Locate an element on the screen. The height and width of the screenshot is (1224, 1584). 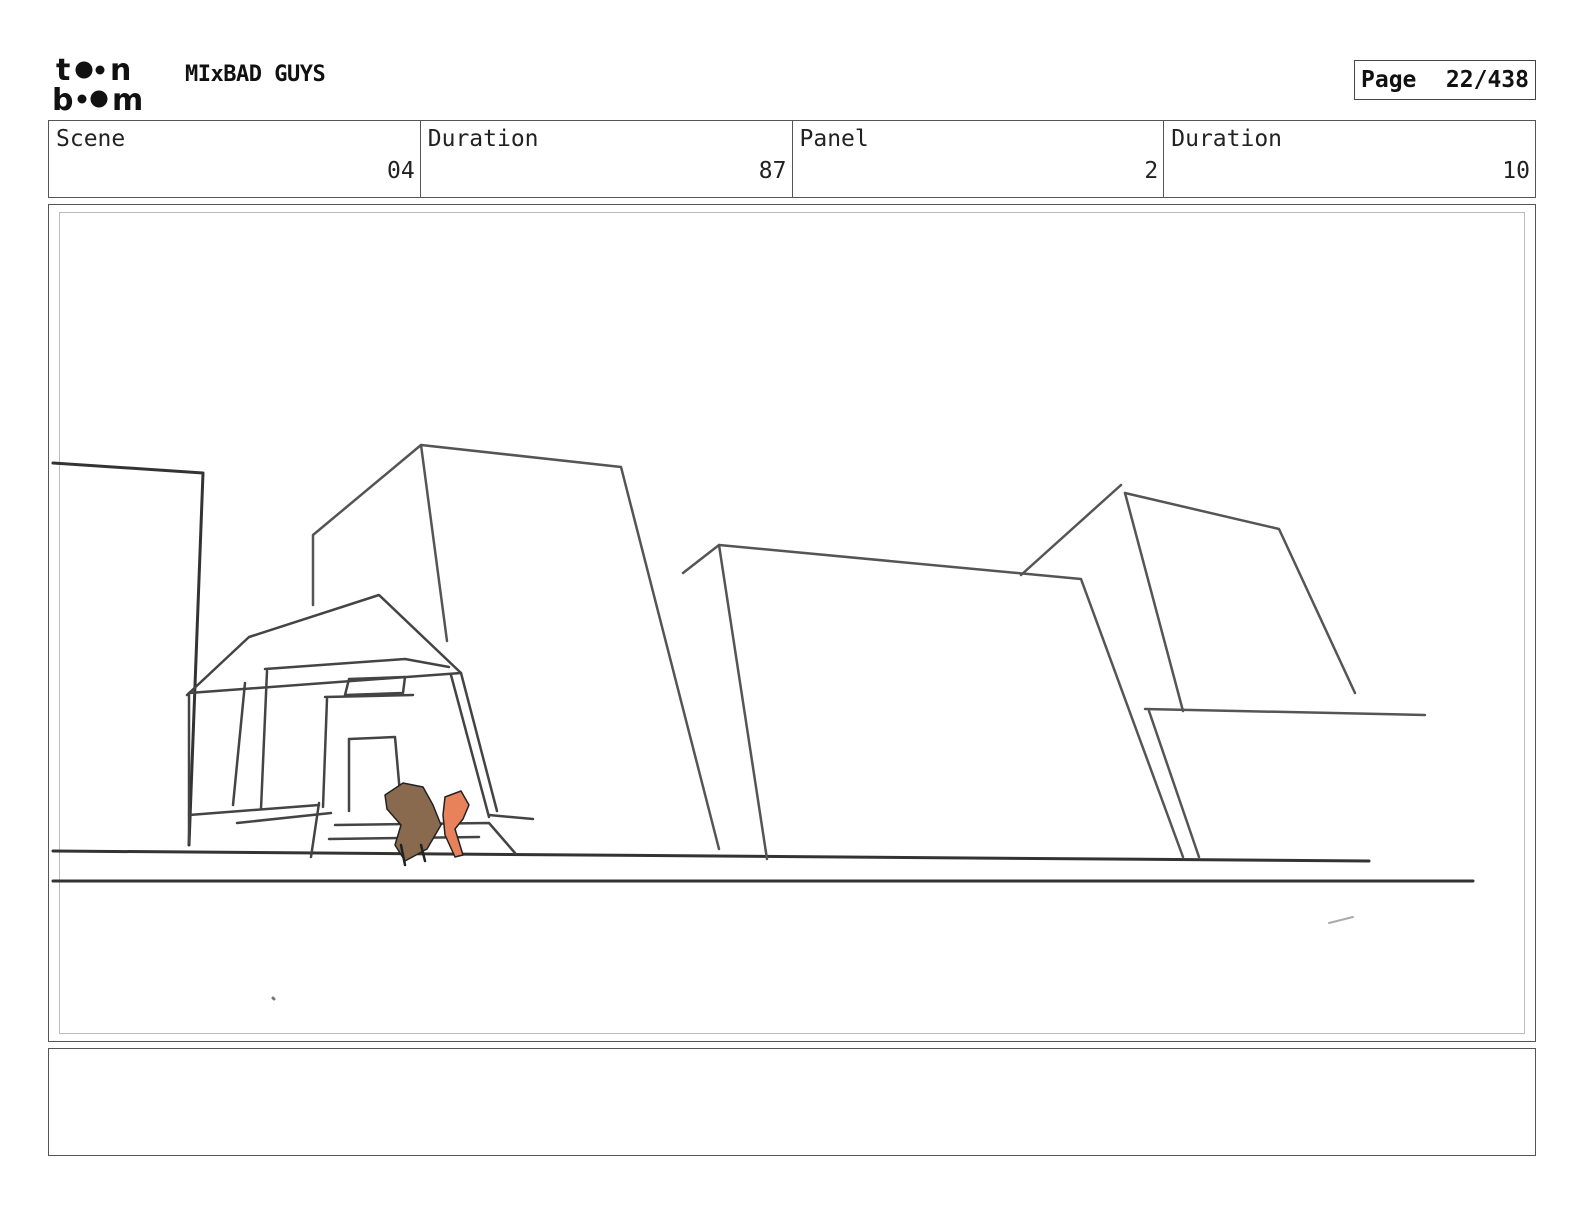
scene-duration-cell: Duration 87 is located at coordinates (607, 159).